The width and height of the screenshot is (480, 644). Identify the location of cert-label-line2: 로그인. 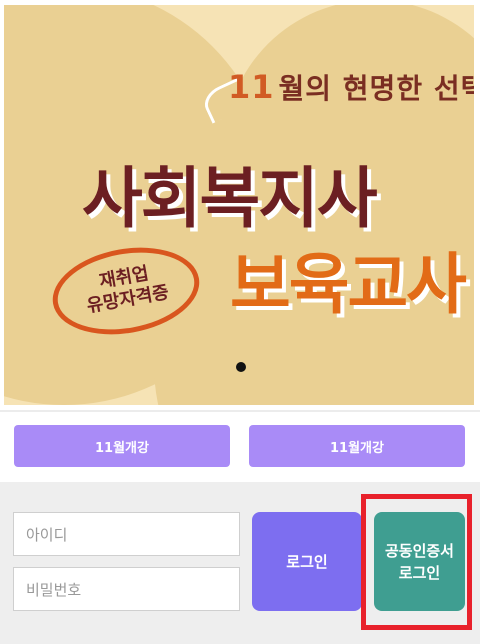
(419, 572).